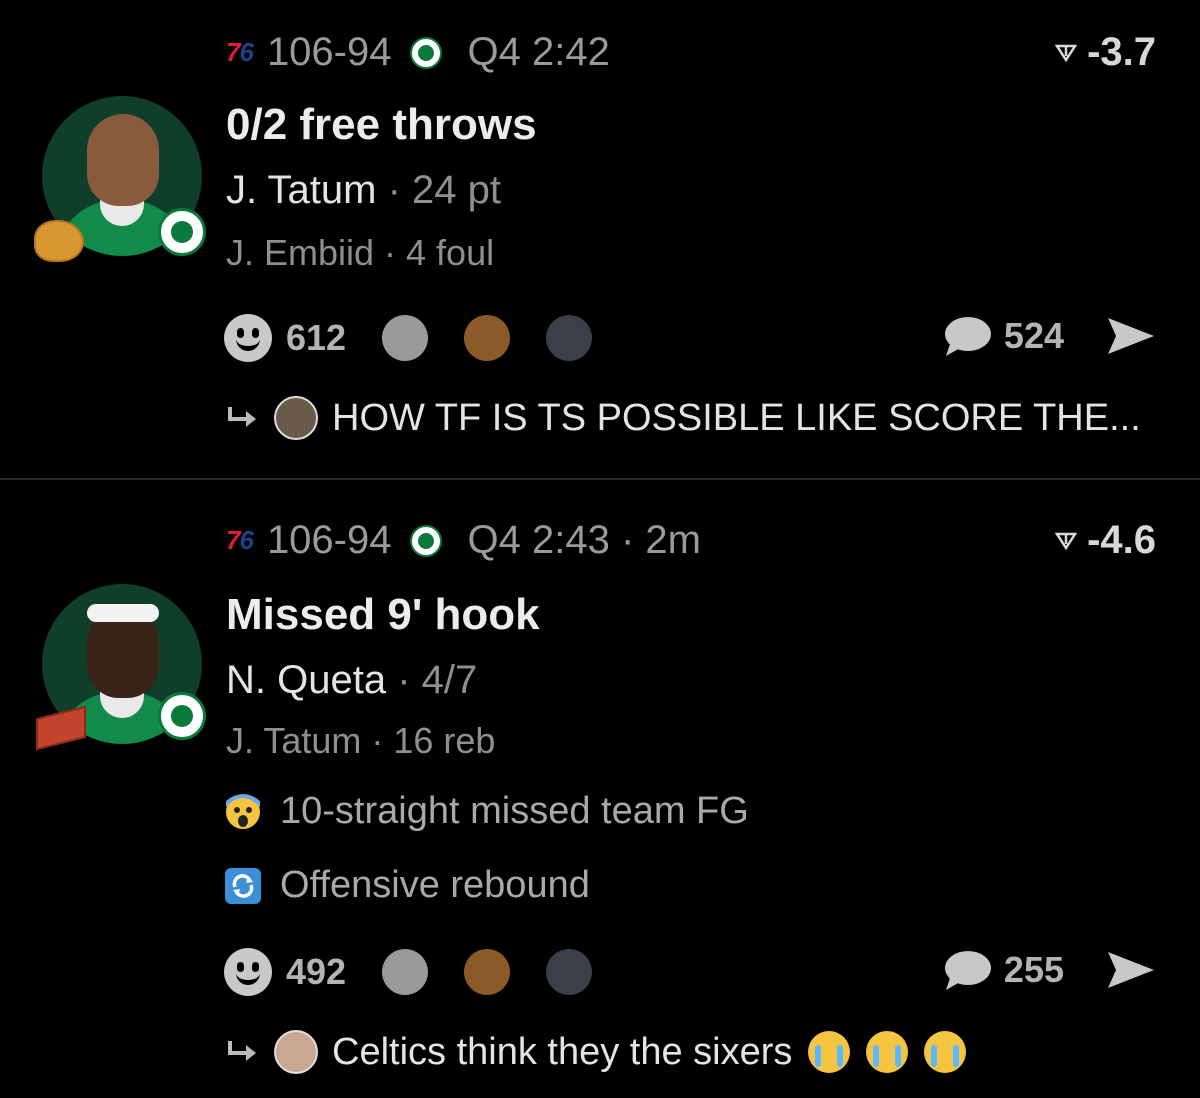 The image size is (1200, 1098). Describe the element at coordinates (383, 614) in the screenshot. I see `play-headline: Missed 9' hook` at that location.